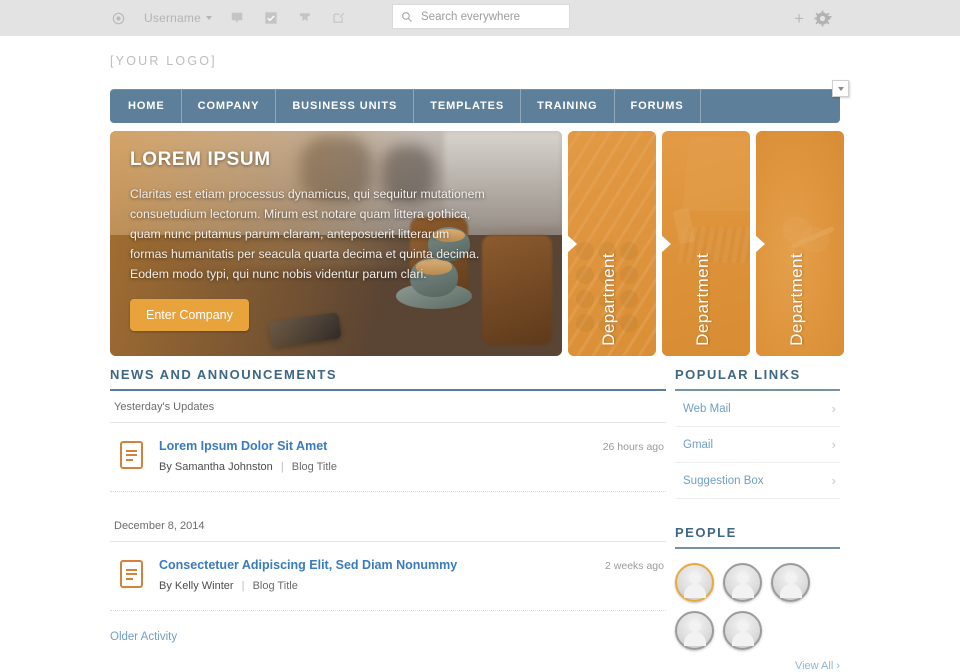 The width and height of the screenshot is (960, 672). What do you see at coordinates (345, 106) in the screenshot?
I see `nav-item-business-units: BUSINESS UNITS` at bounding box center [345, 106].